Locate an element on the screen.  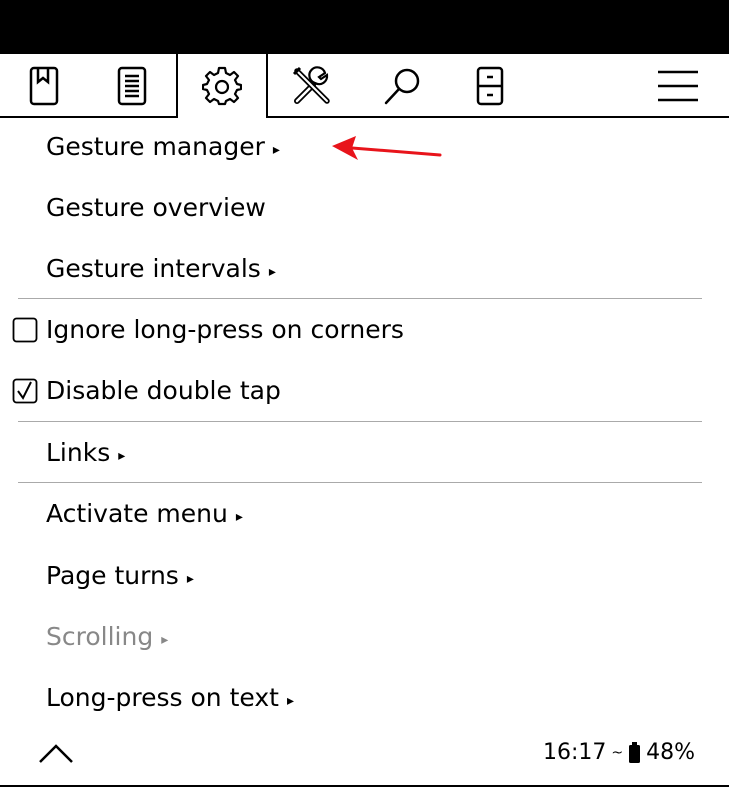
search-icon is located at coordinates (402, 86).